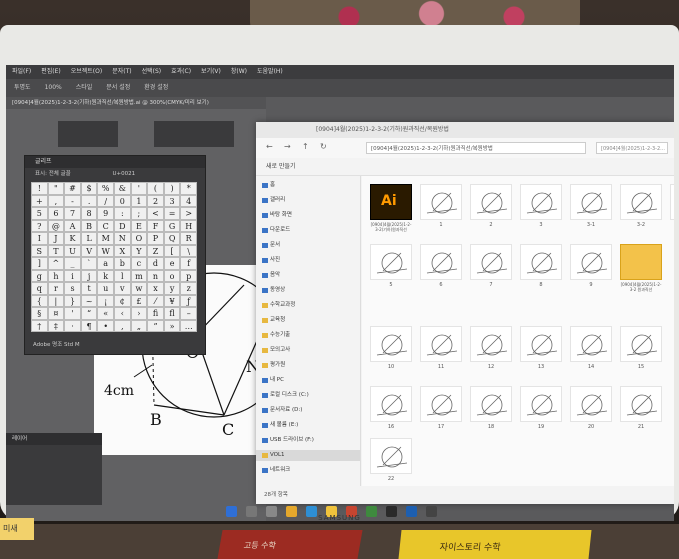 This screenshot has height=559, width=679. Describe the element at coordinates (72, 250) in the screenshot. I see `glyph-cell: U` at that location.